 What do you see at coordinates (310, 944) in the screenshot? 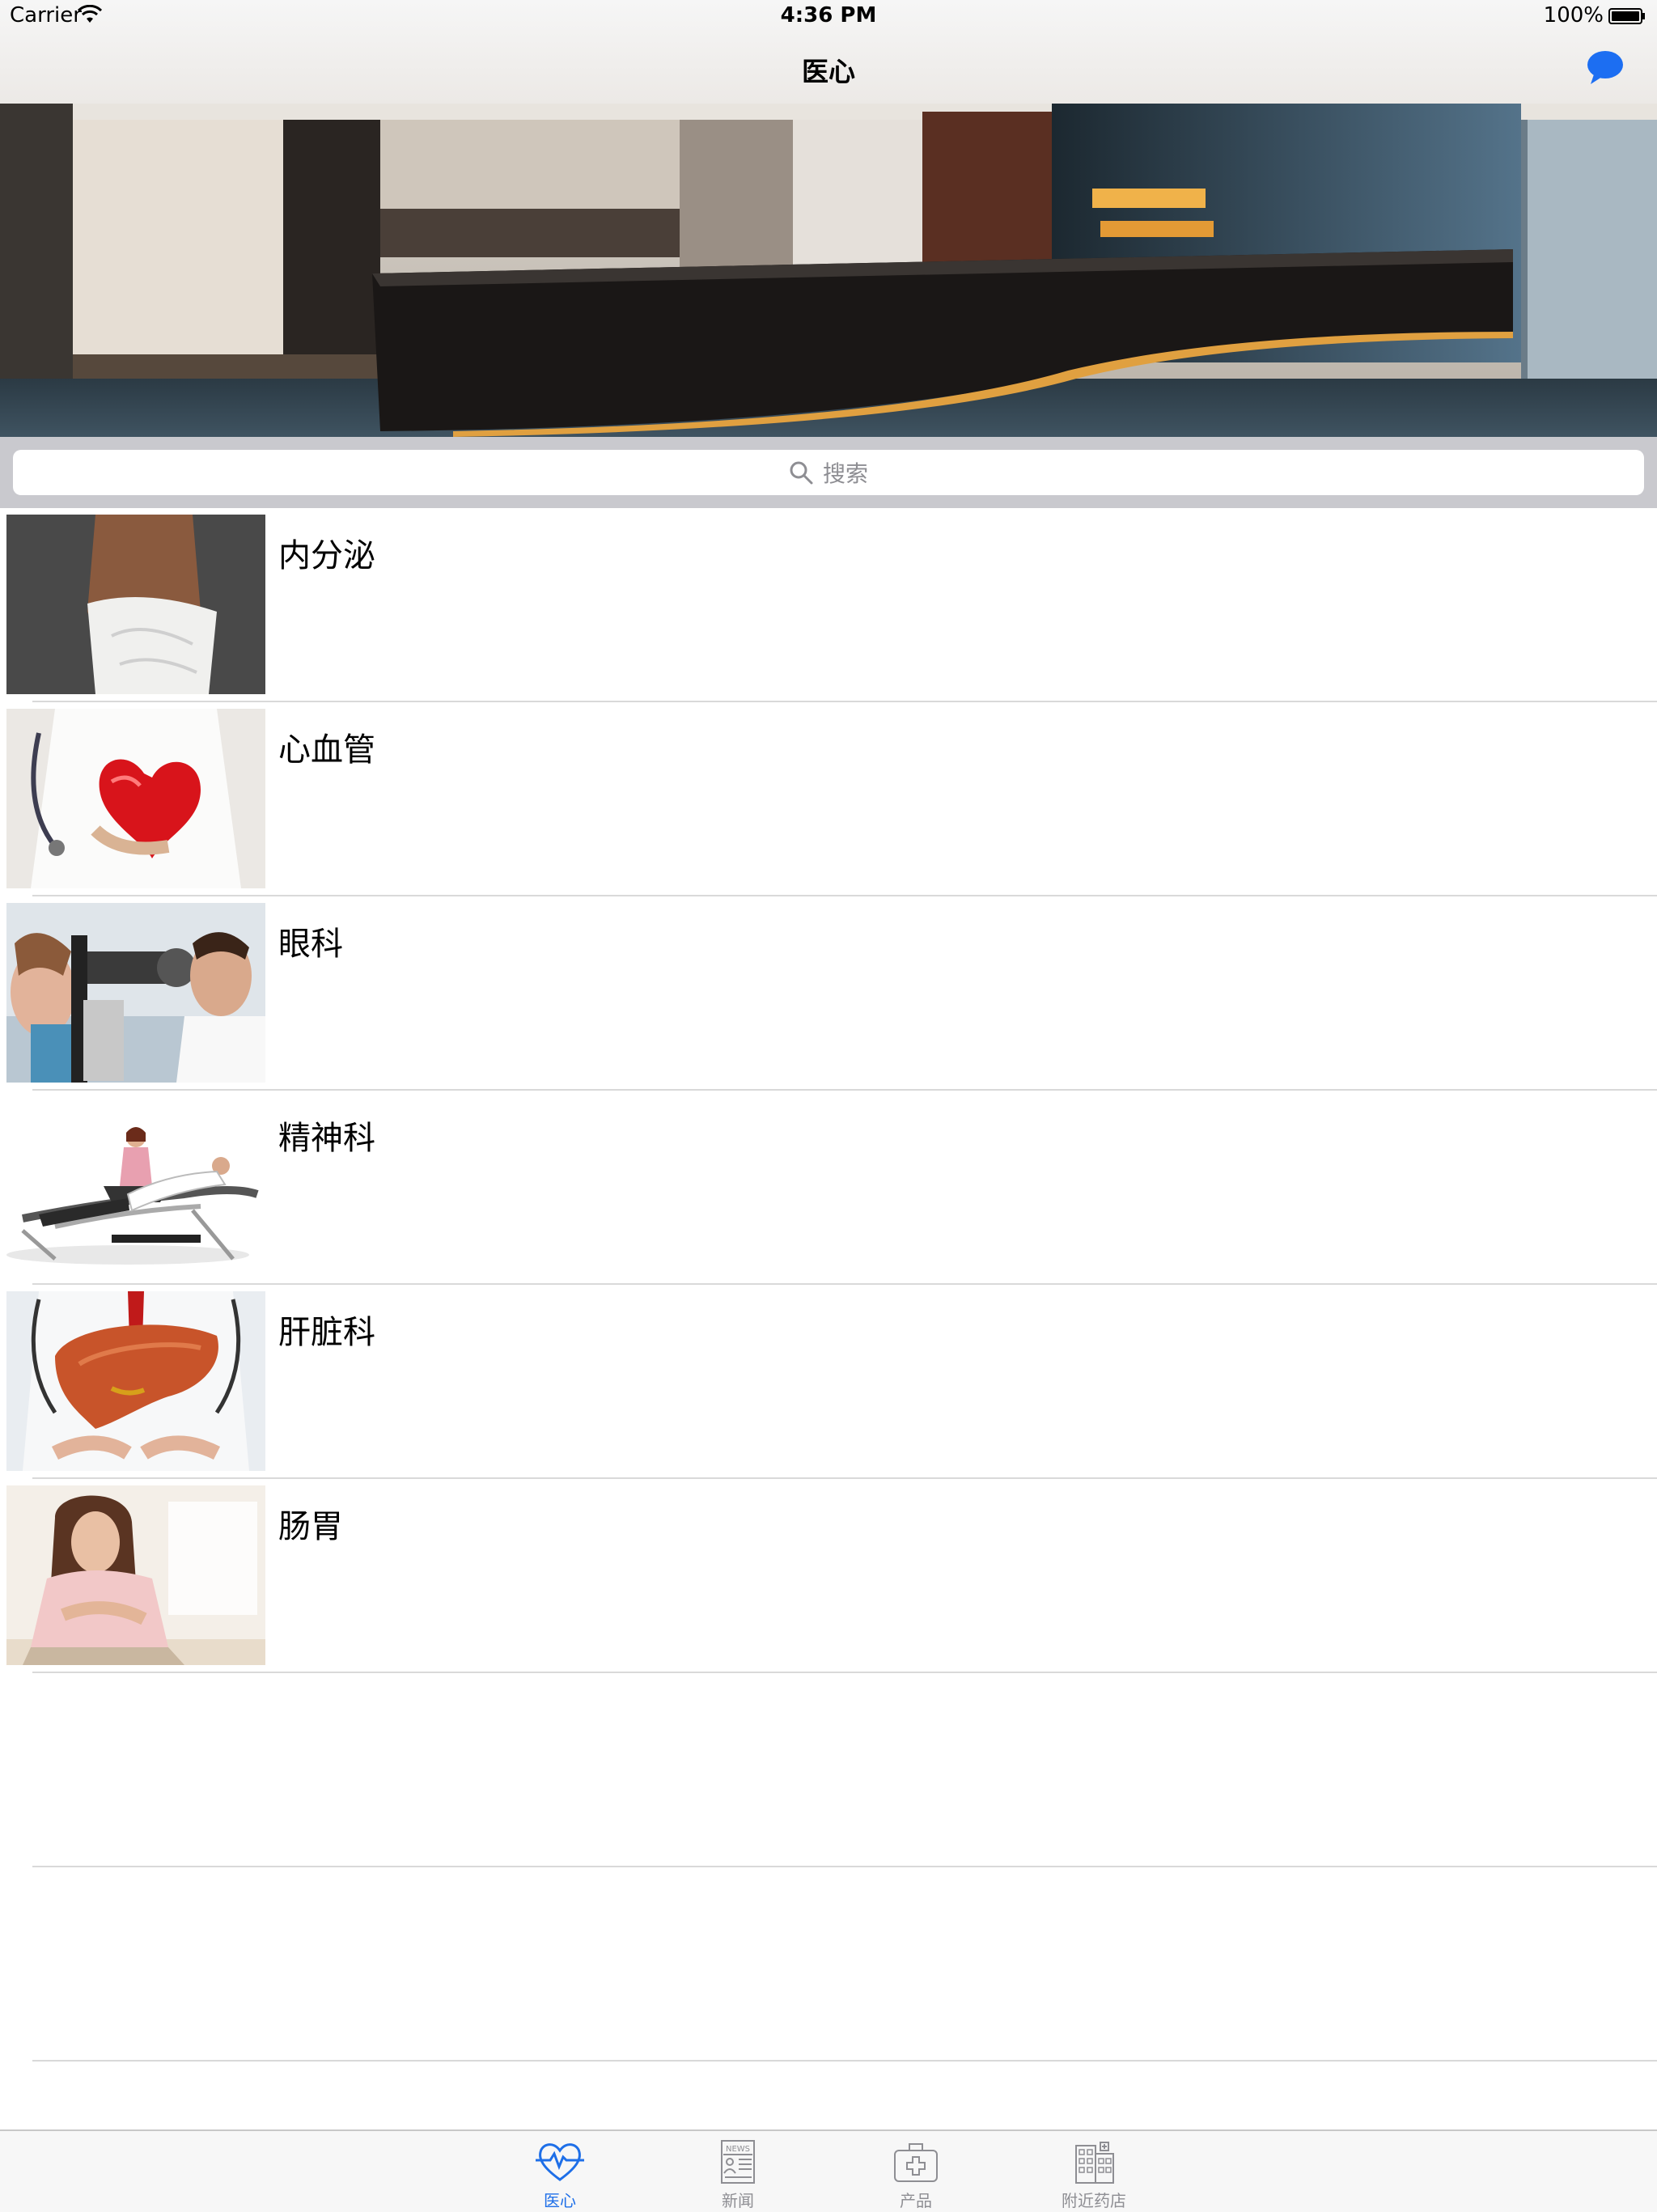
I see `list-item-label: 眼科` at bounding box center [310, 944].